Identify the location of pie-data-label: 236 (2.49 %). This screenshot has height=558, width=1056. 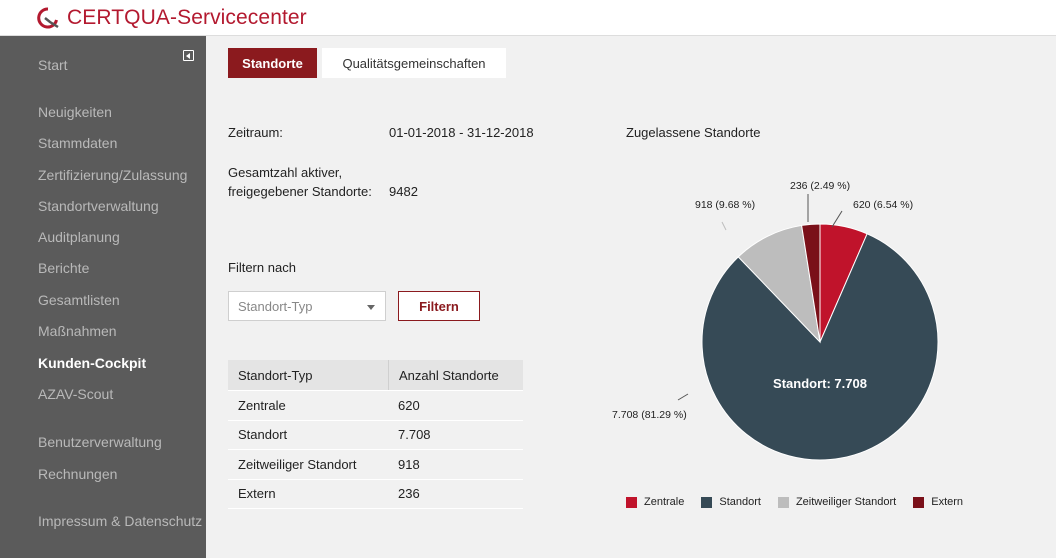
(820, 186).